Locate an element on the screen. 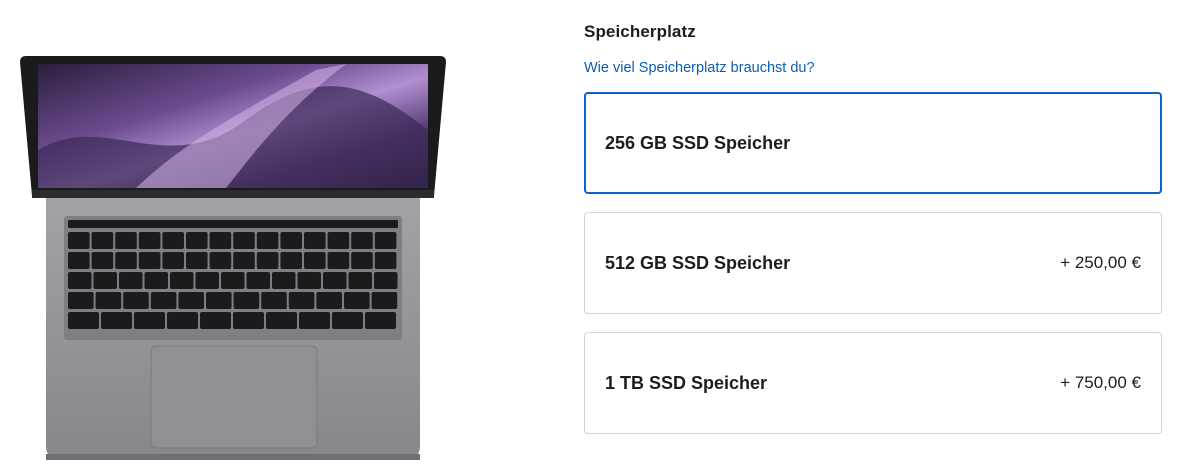  option-label: 512 GB SSD Speicher is located at coordinates (698, 262).